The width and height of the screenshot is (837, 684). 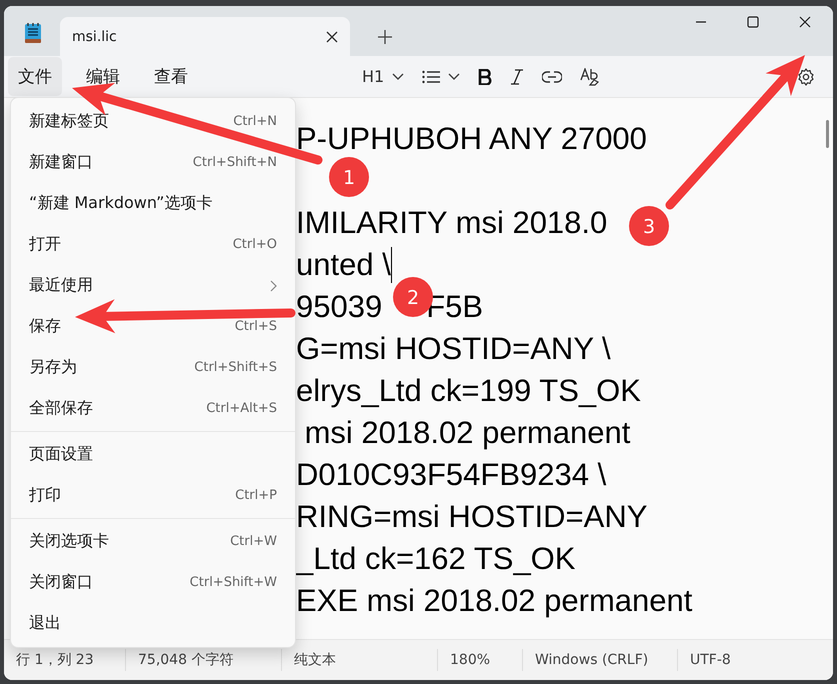 What do you see at coordinates (153, 162) in the screenshot?
I see `menu-item: 新建窗口 Ctrl+Shift+N` at bounding box center [153, 162].